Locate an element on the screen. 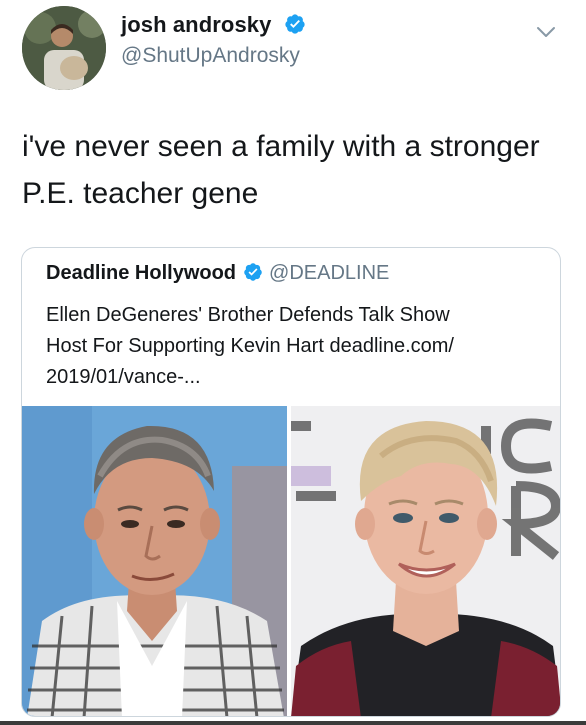 This screenshot has height=725, width=586. author-handle: @ShutUpAndrosky is located at coordinates (210, 56).